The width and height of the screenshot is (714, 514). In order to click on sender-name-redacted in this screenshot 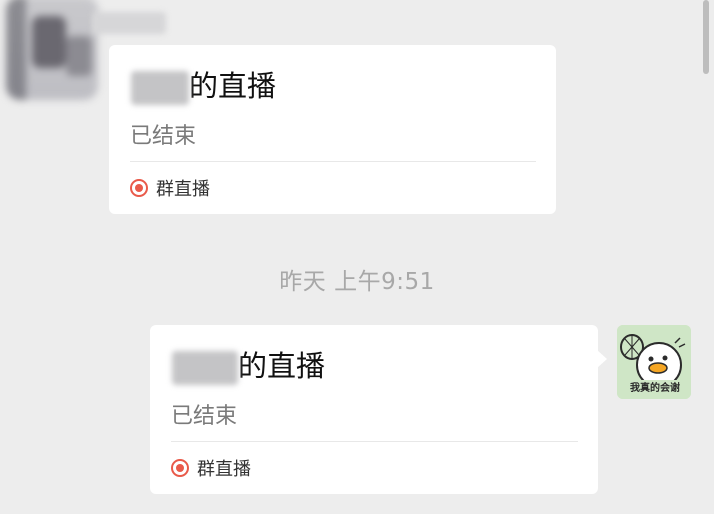, I will do `click(129, 23)`.